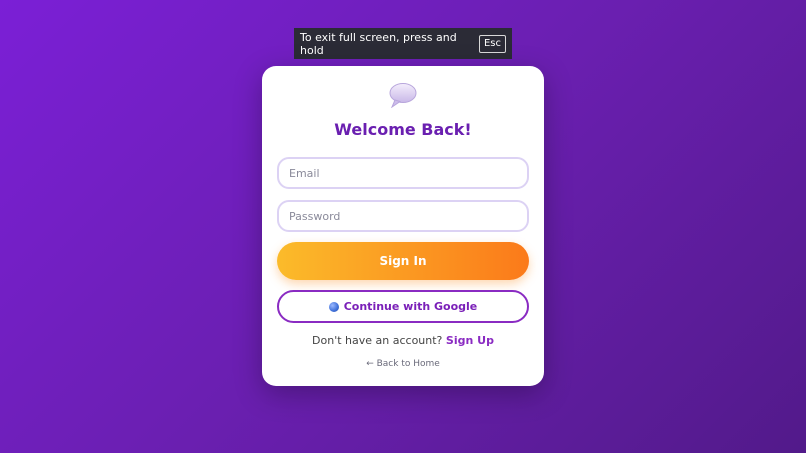  I want to click on page-title: Welcome Back!, so click(403, 129).